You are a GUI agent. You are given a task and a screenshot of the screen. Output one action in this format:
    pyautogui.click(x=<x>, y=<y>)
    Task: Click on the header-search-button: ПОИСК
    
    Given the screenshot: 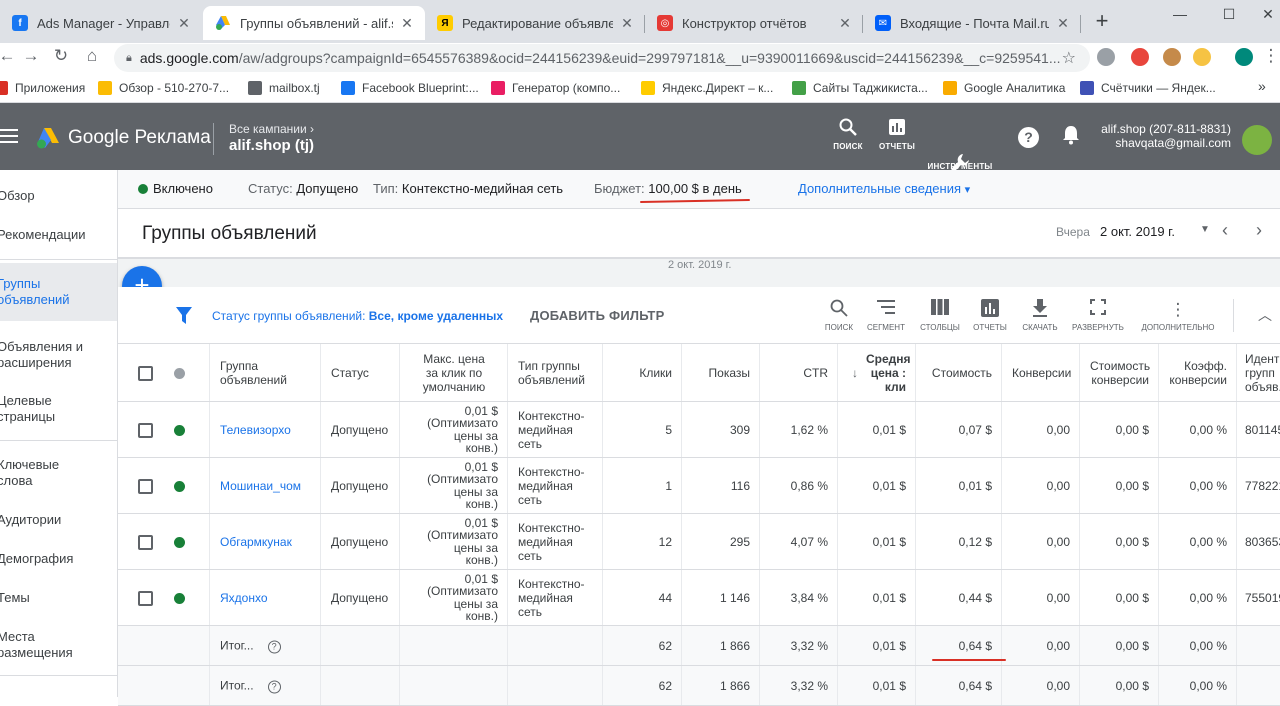 What is the action you would take?
    pyautogui.click(x=848, y=134)
    